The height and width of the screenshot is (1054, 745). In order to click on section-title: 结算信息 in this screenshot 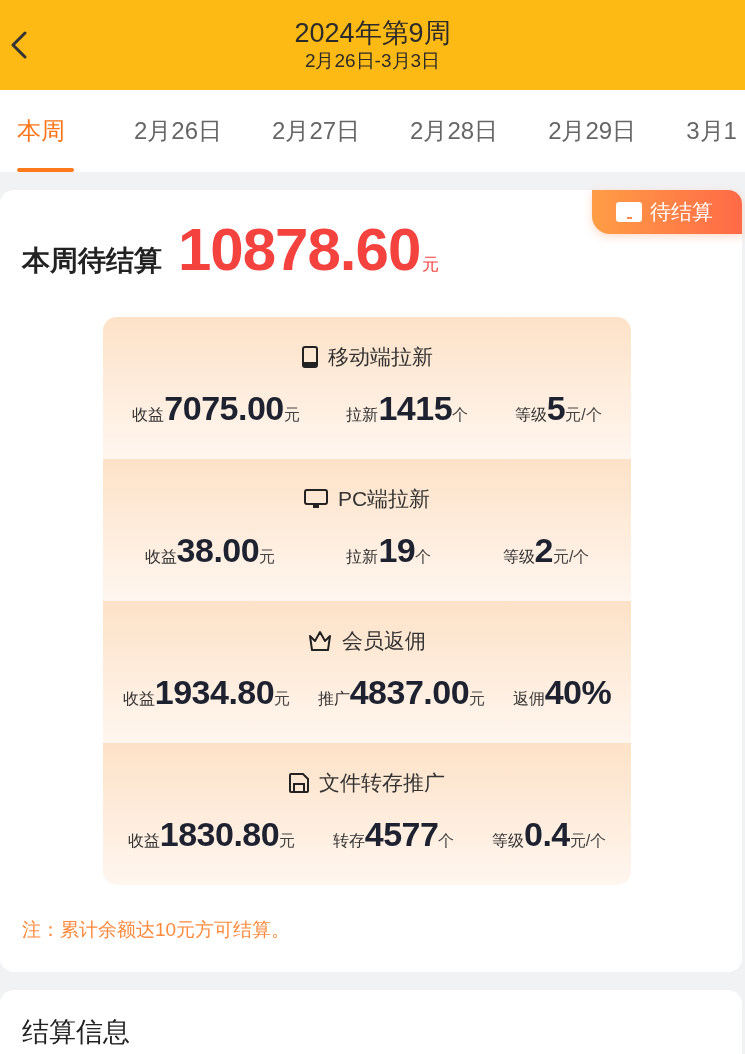, I will do `click(76, 1032)`.